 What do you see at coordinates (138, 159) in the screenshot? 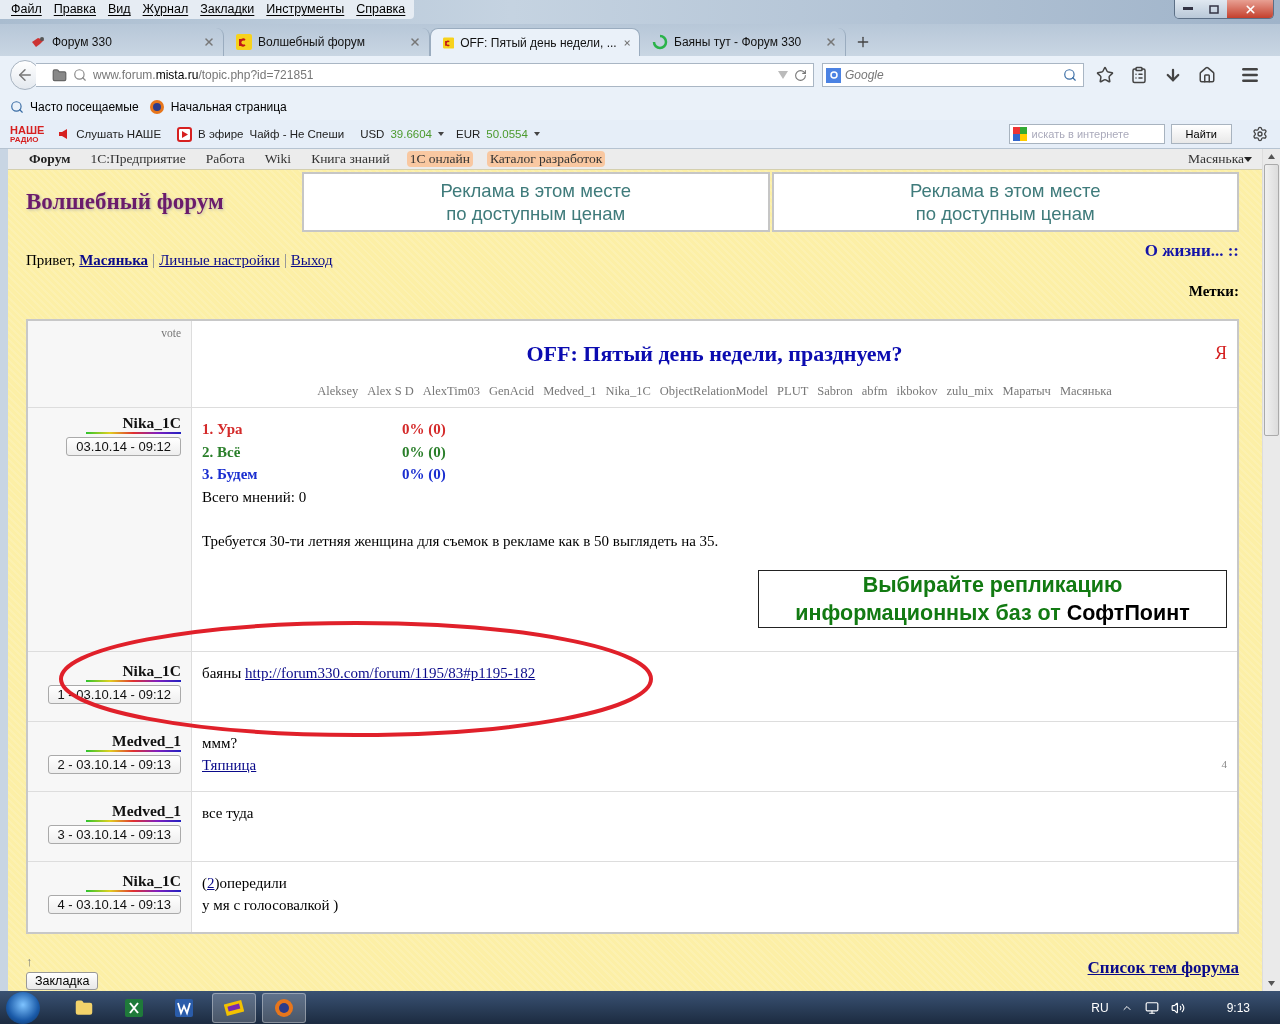
I see `site-nav-link: 1С:Предприятие` at bounding box center [138, 159].